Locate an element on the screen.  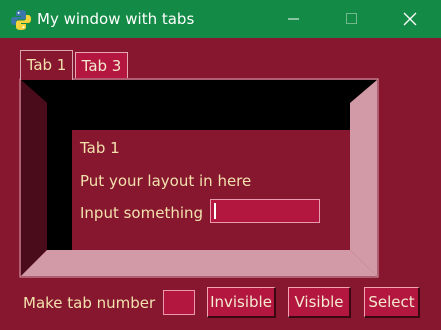
bevel-top is located at coordinates (199, 91).